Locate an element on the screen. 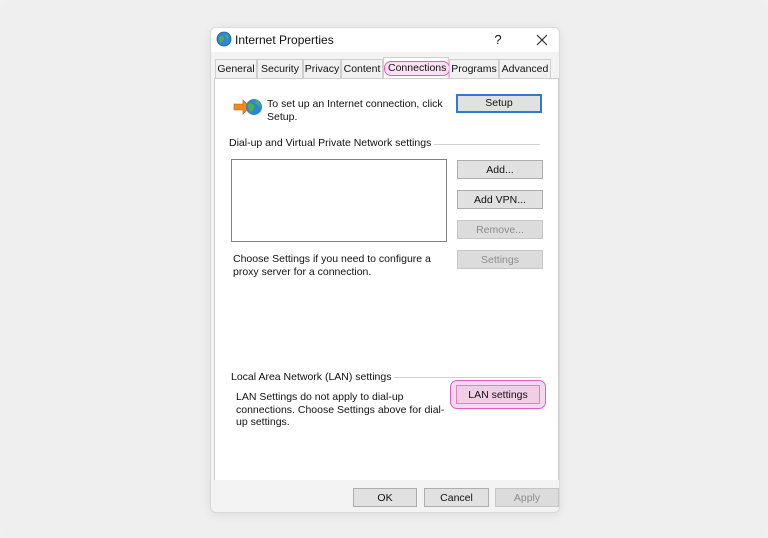 Image resolution: width=768 pixels, height=538 pixels. ok-button: OK is located at coordinates (385, 497).